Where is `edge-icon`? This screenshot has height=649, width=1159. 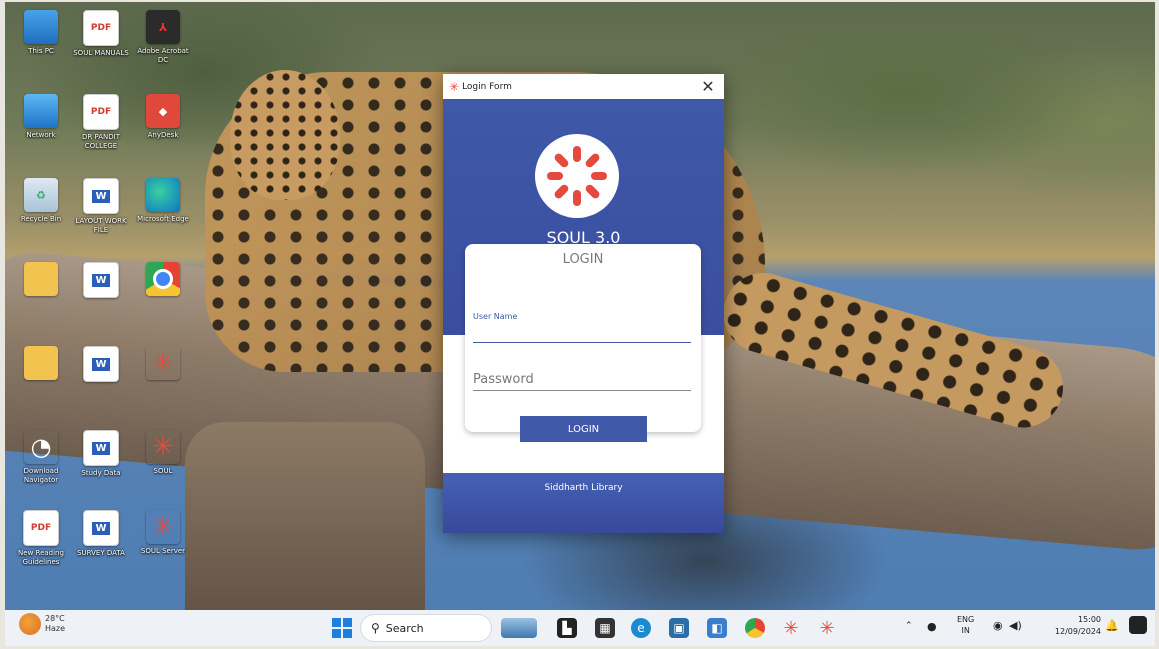 edge-icon is located at coordinates (163, 195).